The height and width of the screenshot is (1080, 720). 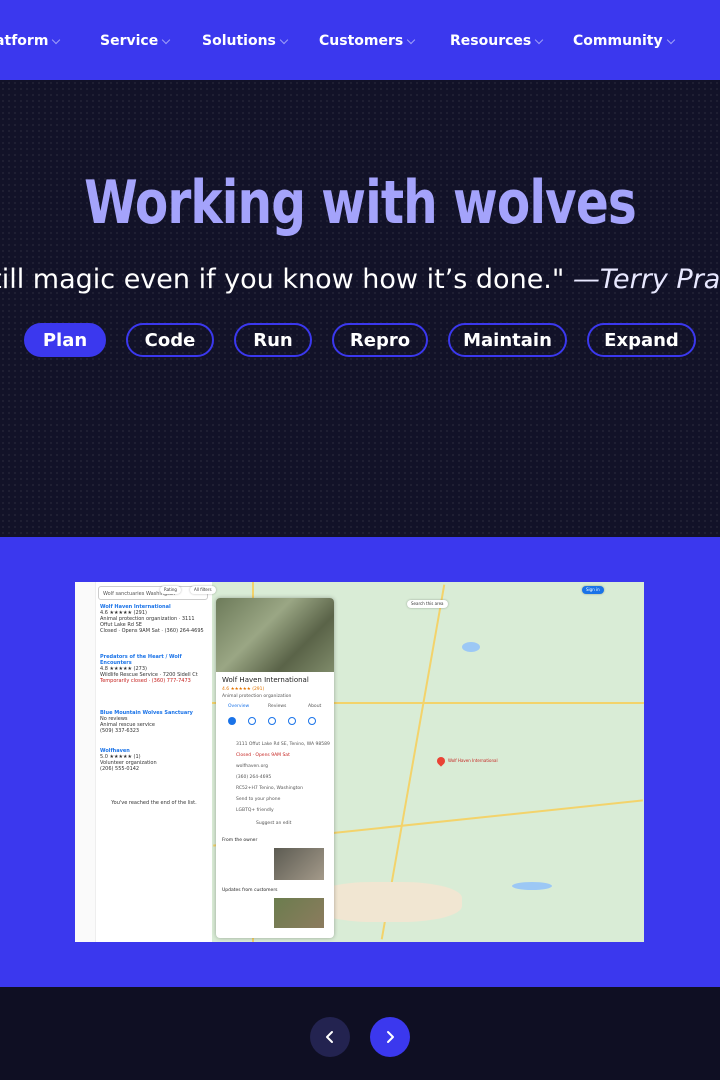 I want to click on result-status: (509) 337-6323, so click(x=120, y=731).